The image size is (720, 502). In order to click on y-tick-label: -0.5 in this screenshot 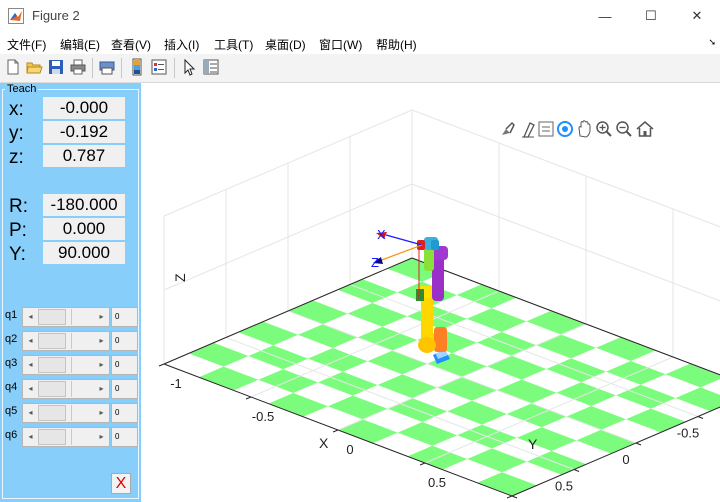, I will do `click(263, 416)`.